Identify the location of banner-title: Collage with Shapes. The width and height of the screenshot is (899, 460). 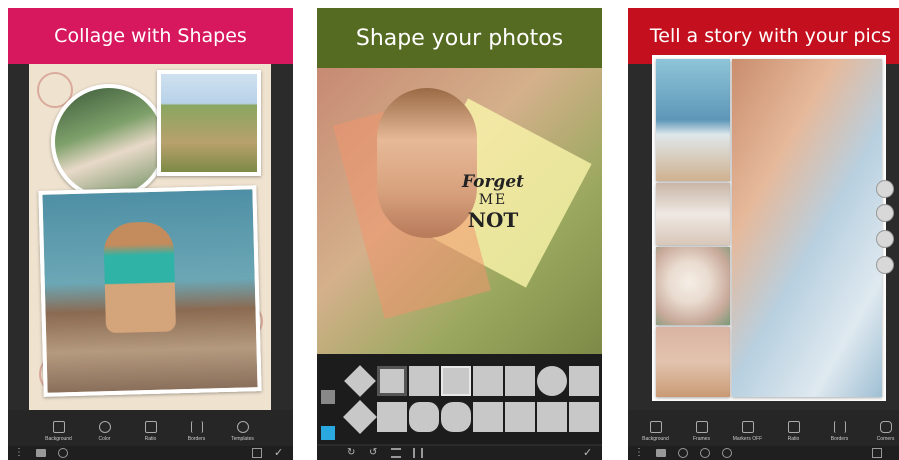
(150, 36).